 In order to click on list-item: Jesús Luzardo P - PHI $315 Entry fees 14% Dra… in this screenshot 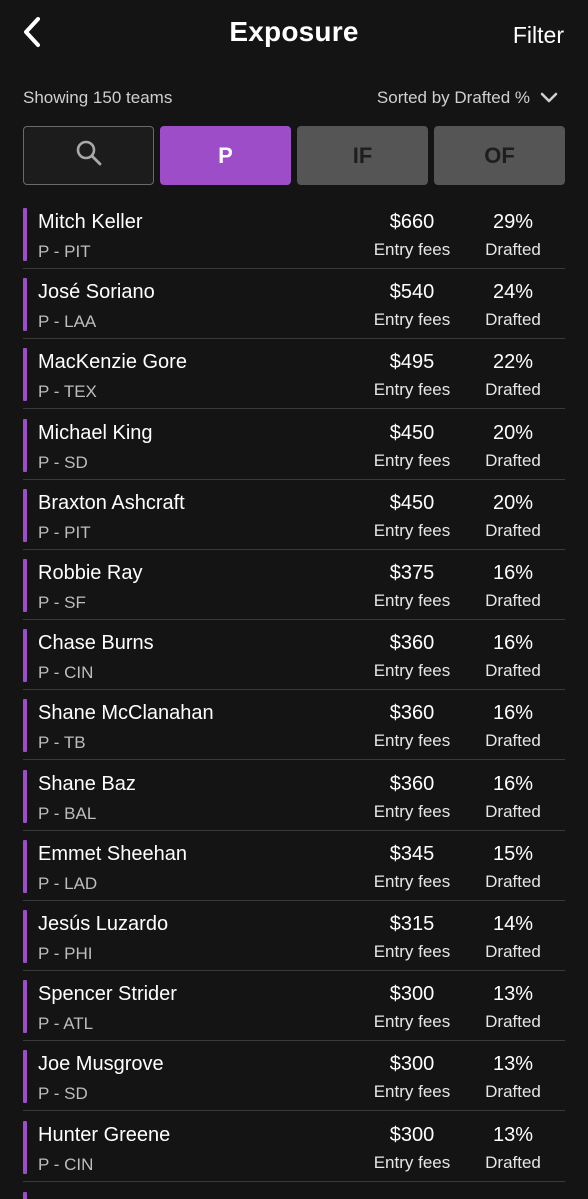, I will do `click(294, 936)`.